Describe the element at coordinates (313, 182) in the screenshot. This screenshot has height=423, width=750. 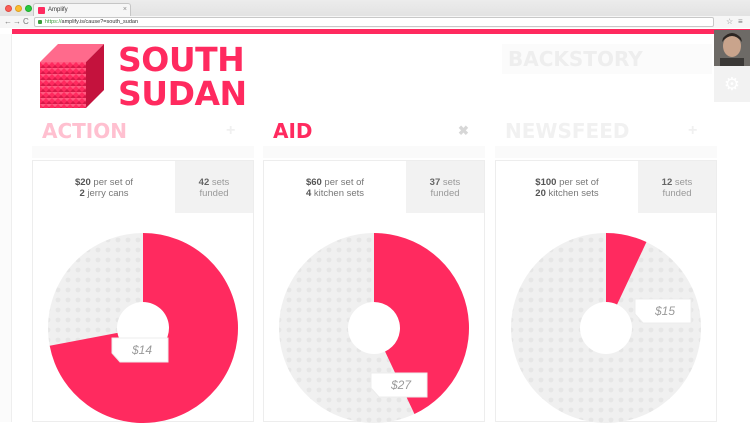
I see `price-amount: $60` at that location.